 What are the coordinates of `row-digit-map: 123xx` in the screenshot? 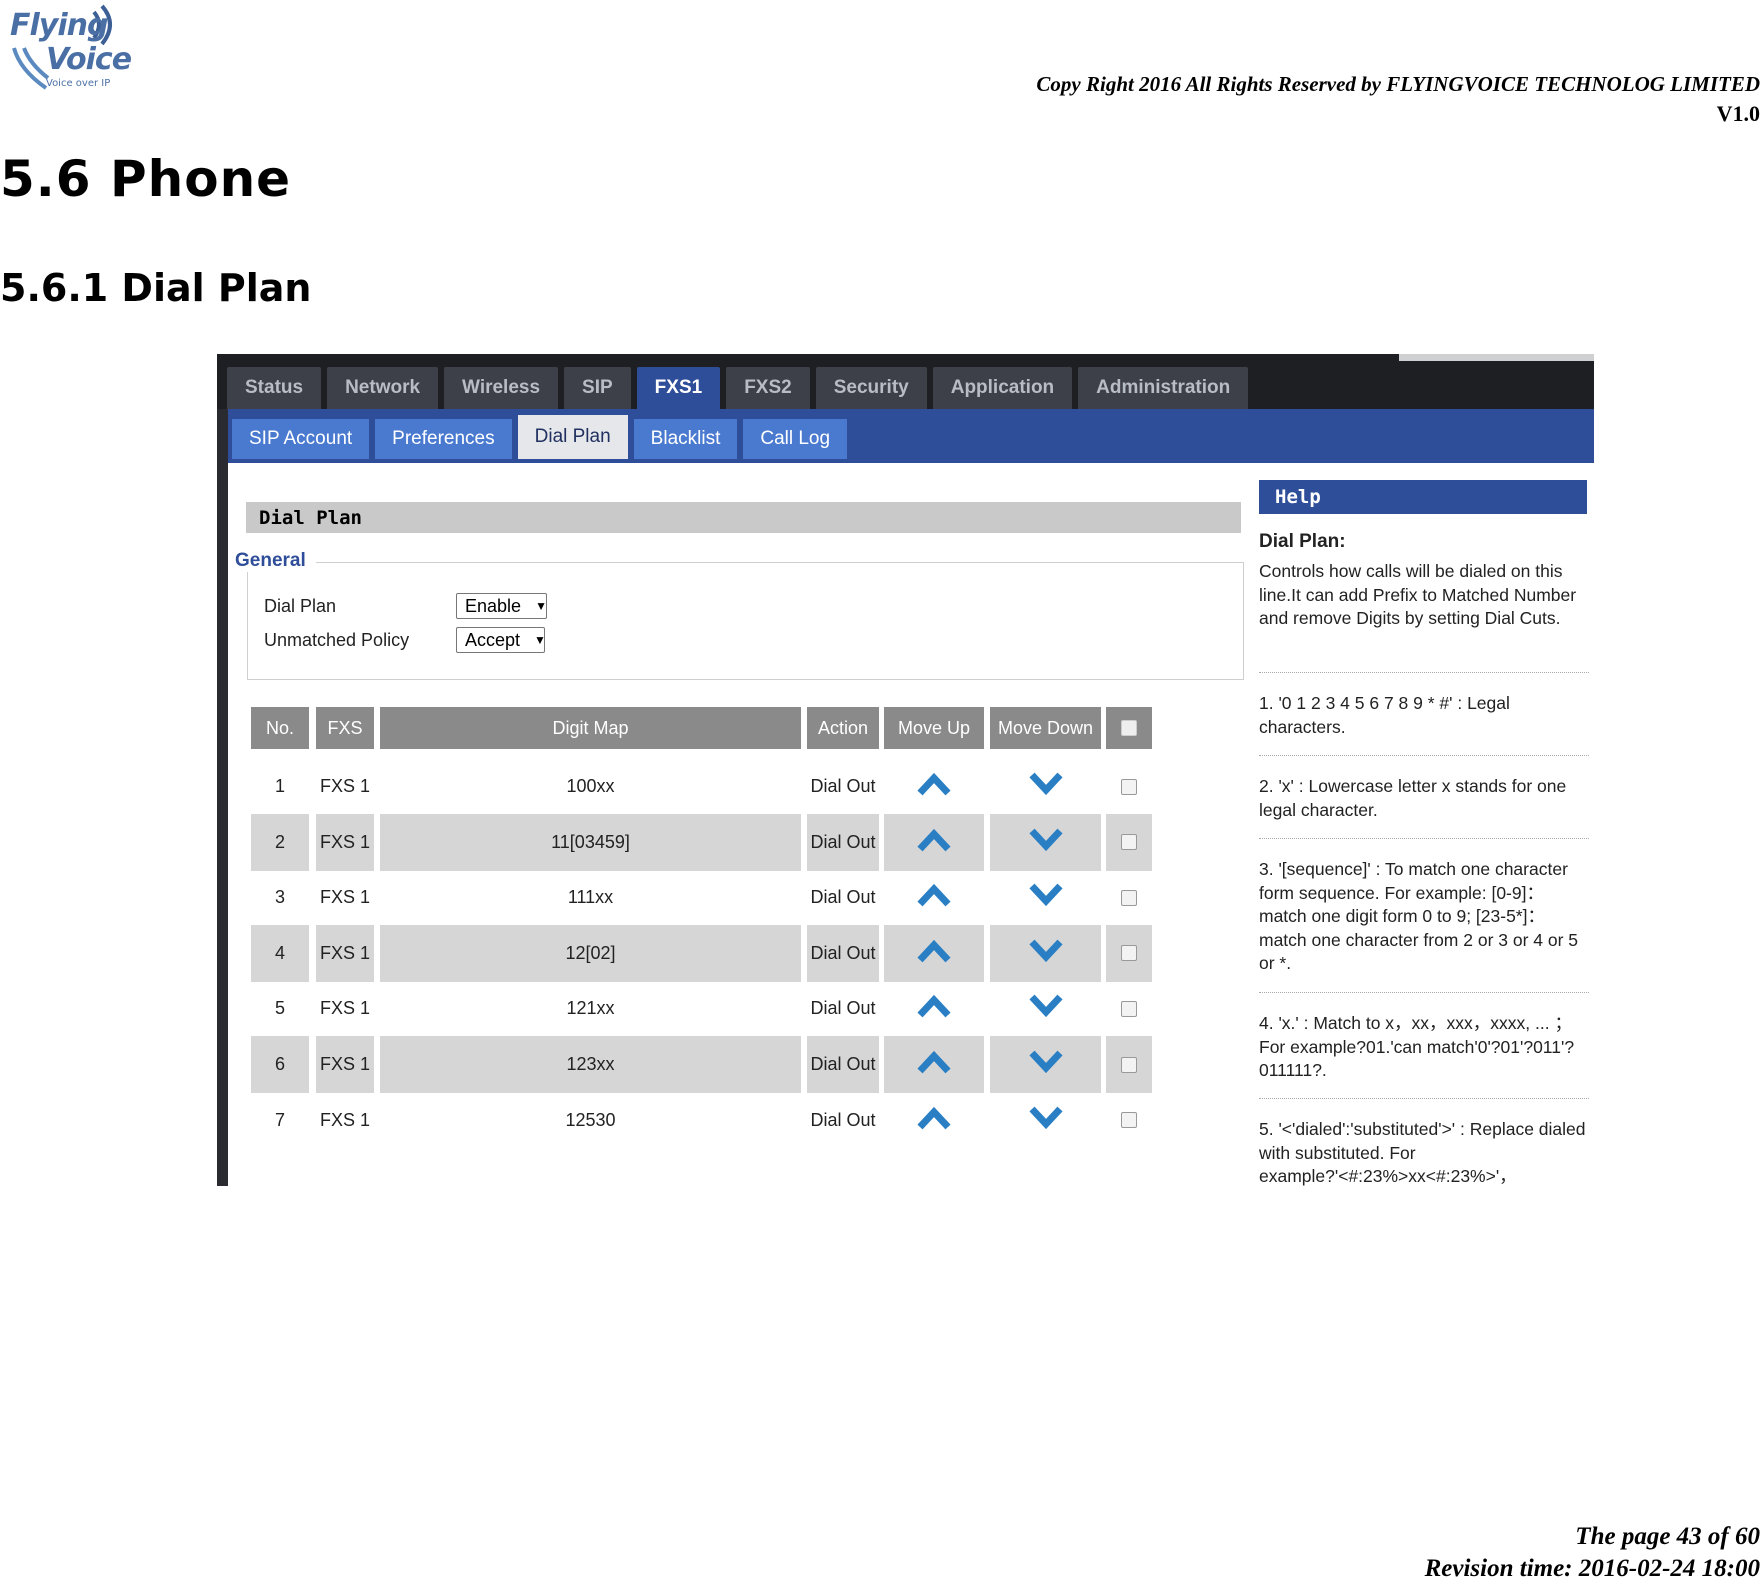 It's located at (590, 1064).